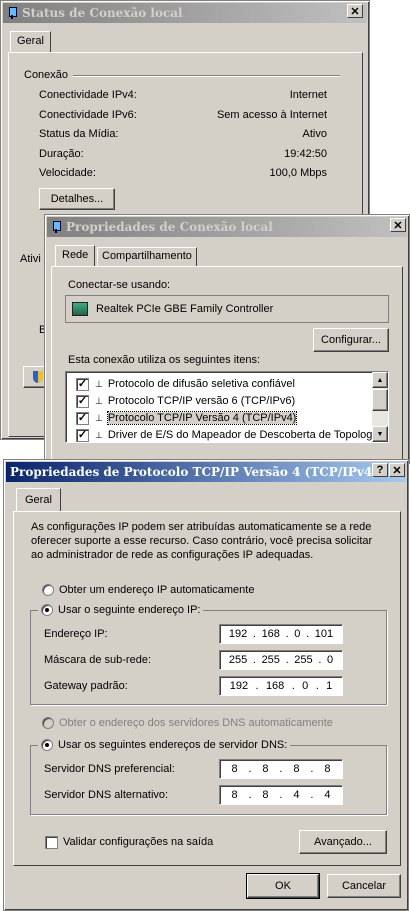  Describe the element at coordinates (48, 723) in the screenshot. I see `auto-dns-radio` at that location.